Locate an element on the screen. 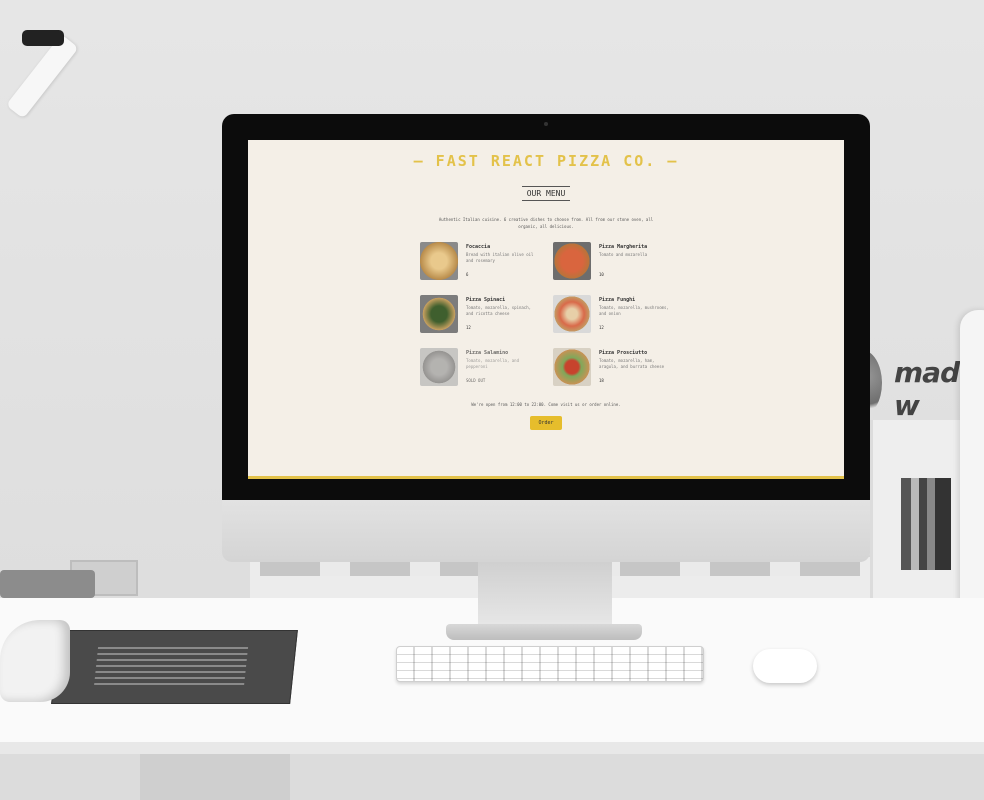 The height and width of the screenshot is (800, 984). white-figurine is located at coordinates (972, 475).